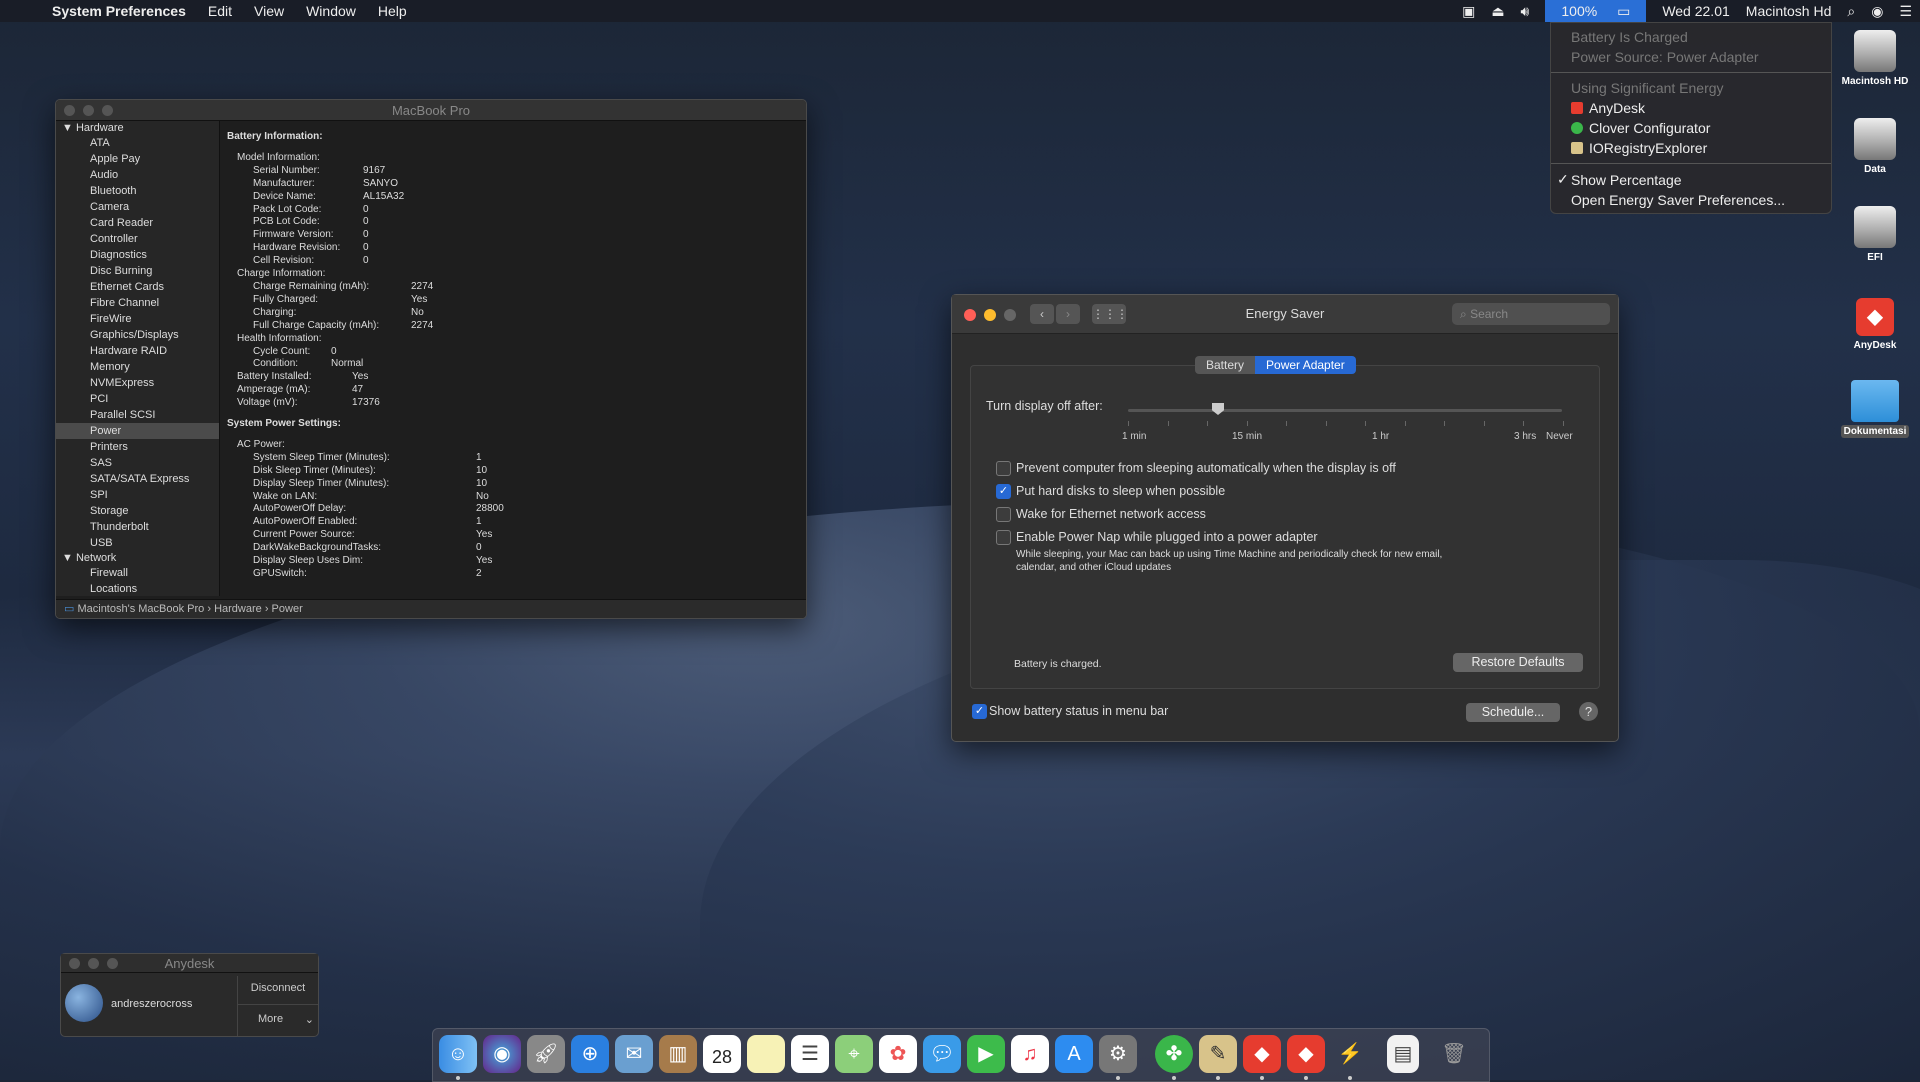  I want to click on safari-icon: ⊕, so click(590, 1054).